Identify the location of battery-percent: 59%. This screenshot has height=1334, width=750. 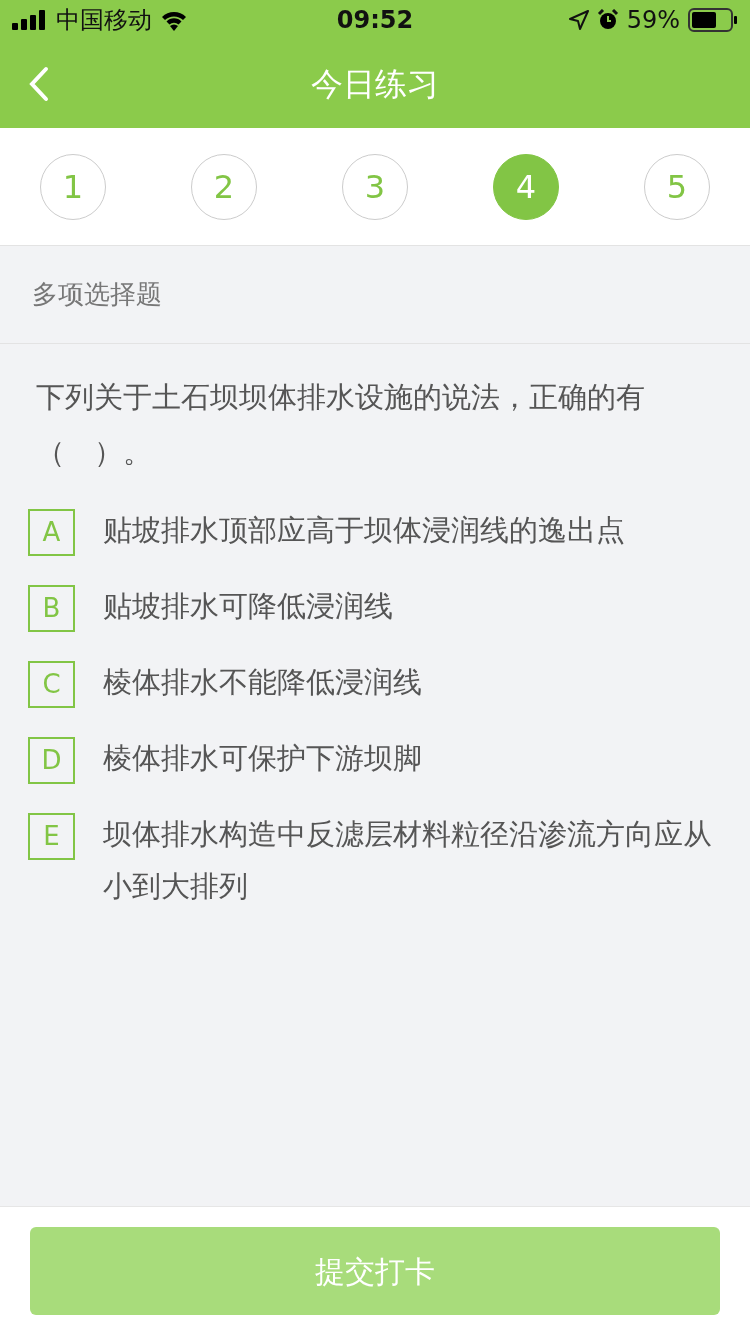
(653, 20).